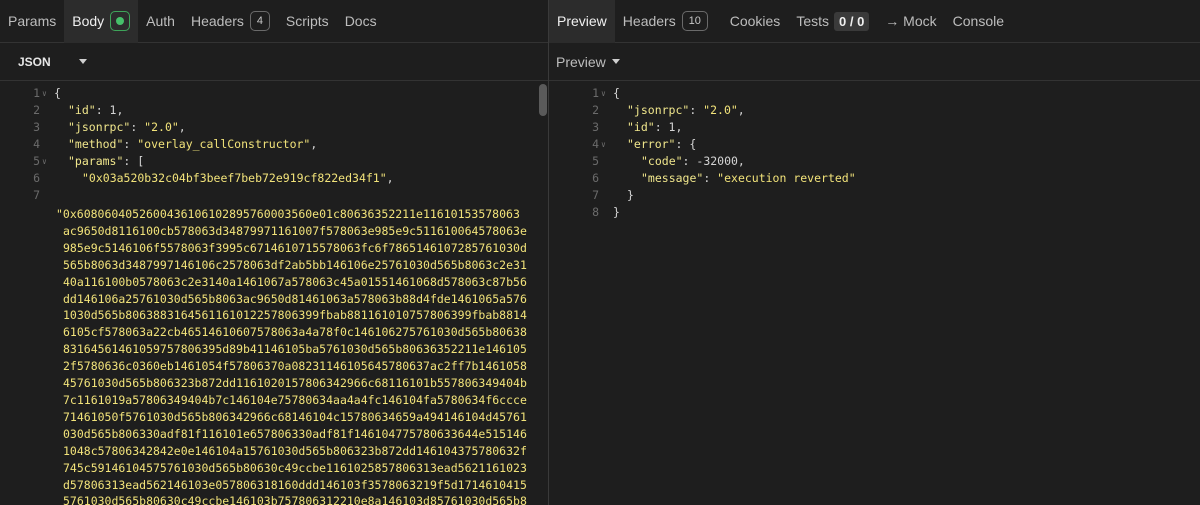 The height and width of the screenshot is (505, 1200). I want to click on line-number: 8, so click(595, 212).